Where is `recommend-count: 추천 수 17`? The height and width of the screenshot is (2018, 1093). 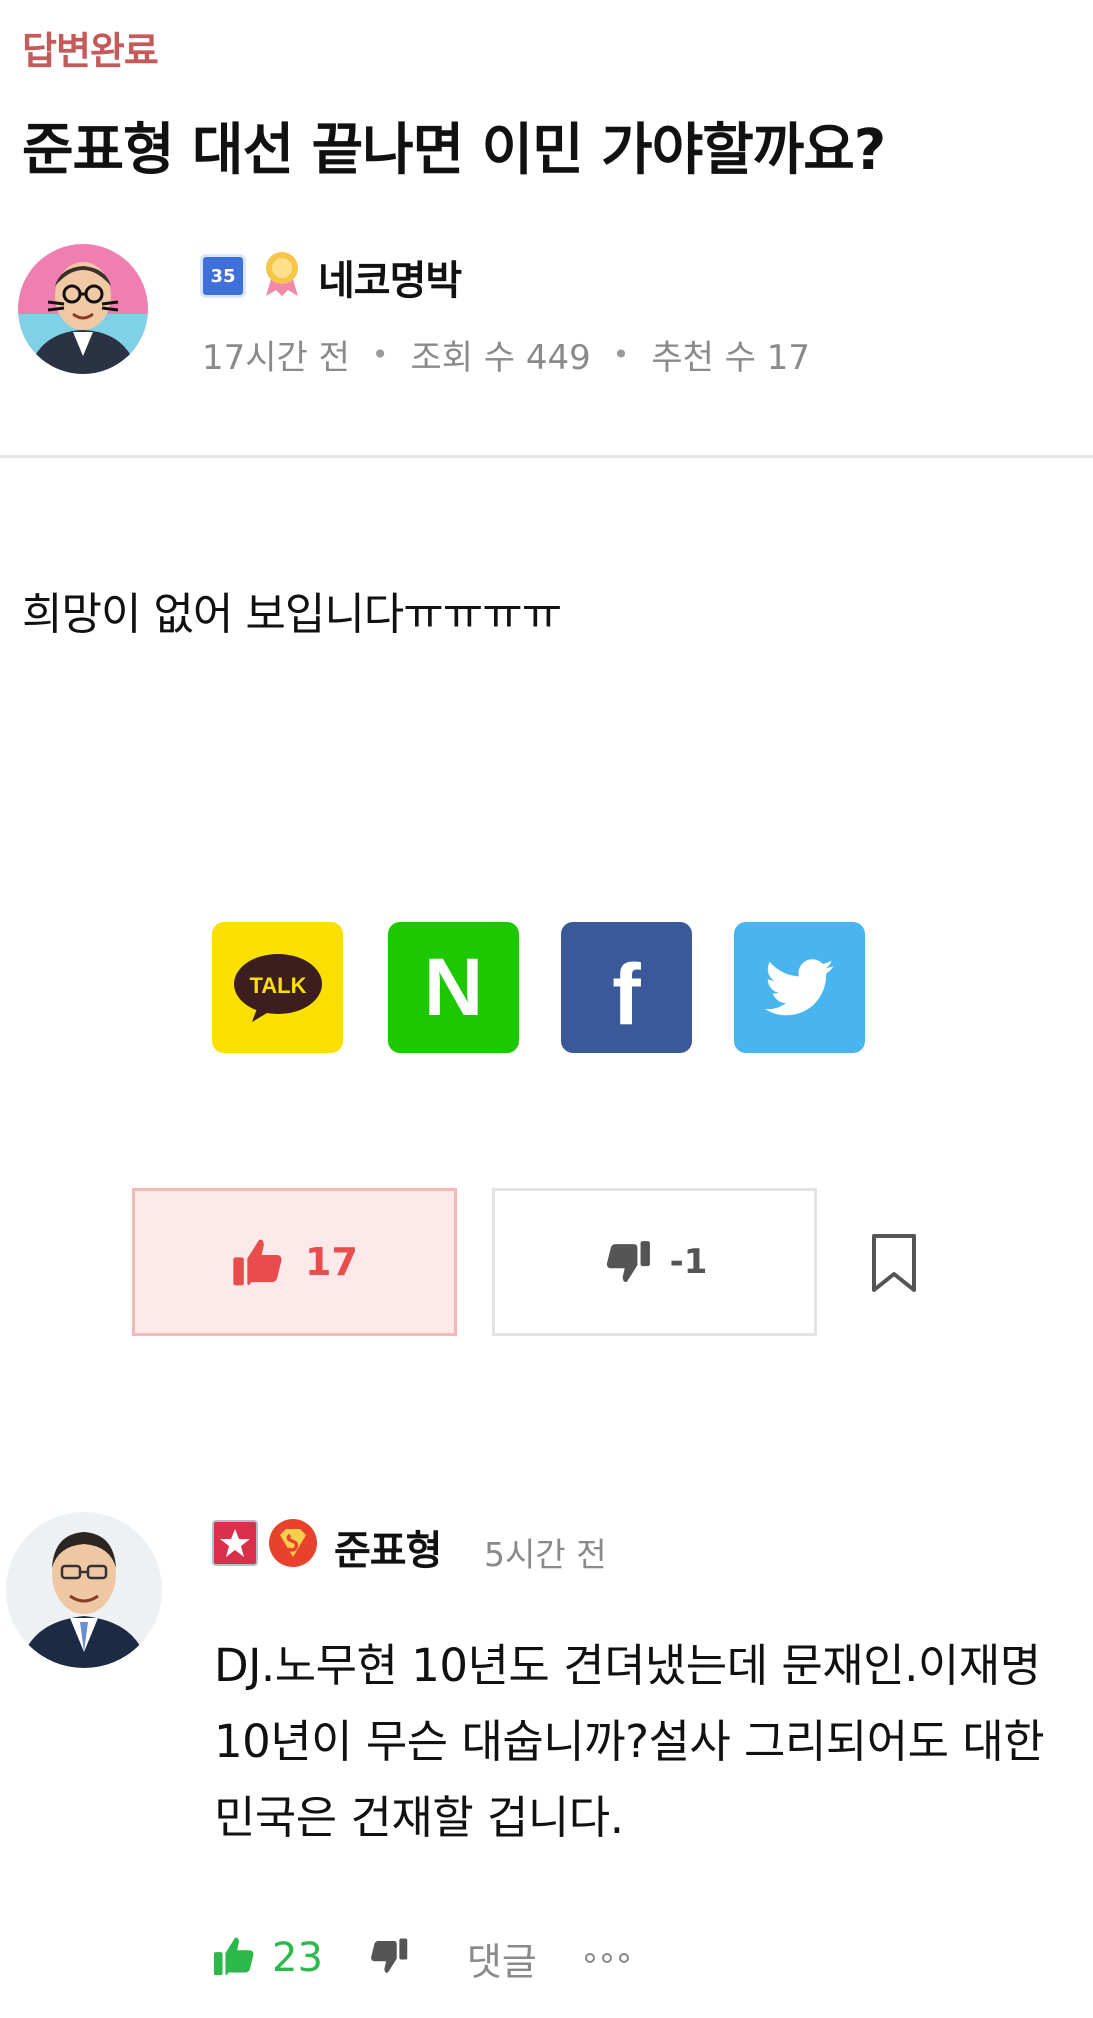
recommend-count: 추천 수 17 is located at coordinates (731, 358).